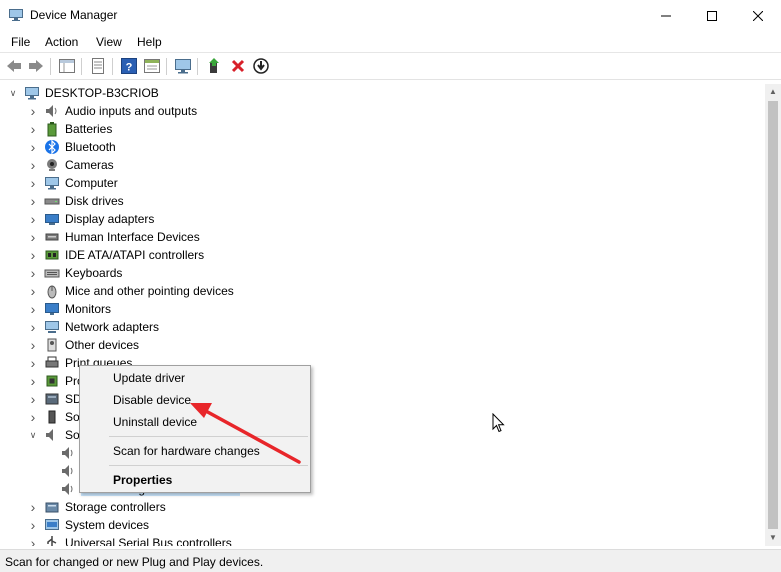 This screenshot has width=781, height=572. I want to click on monitor-button, so click(183, 66).